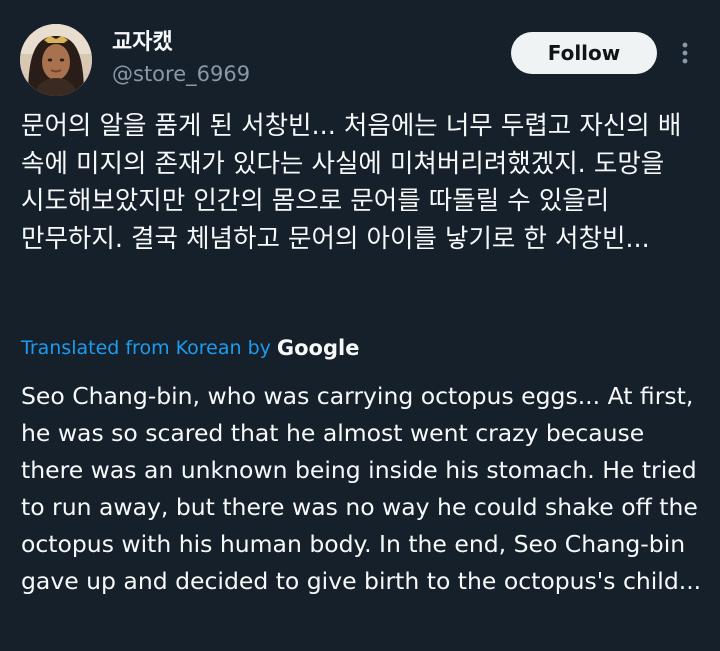 Image resolution: width=720 pixels, height=651 pixels. Describe the element at coordinates (142, 43) in the screenshot. I see `author-display-name: 교자캤` at that location.